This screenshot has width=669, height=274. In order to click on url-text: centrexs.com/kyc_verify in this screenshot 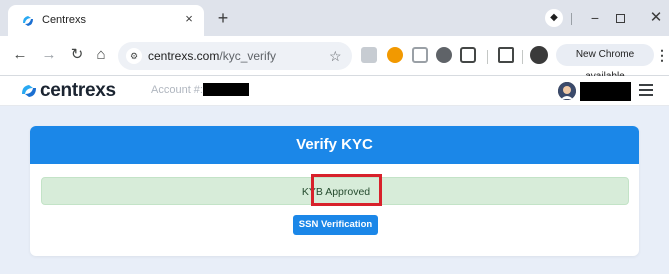, I will do `click(212, 56)`.